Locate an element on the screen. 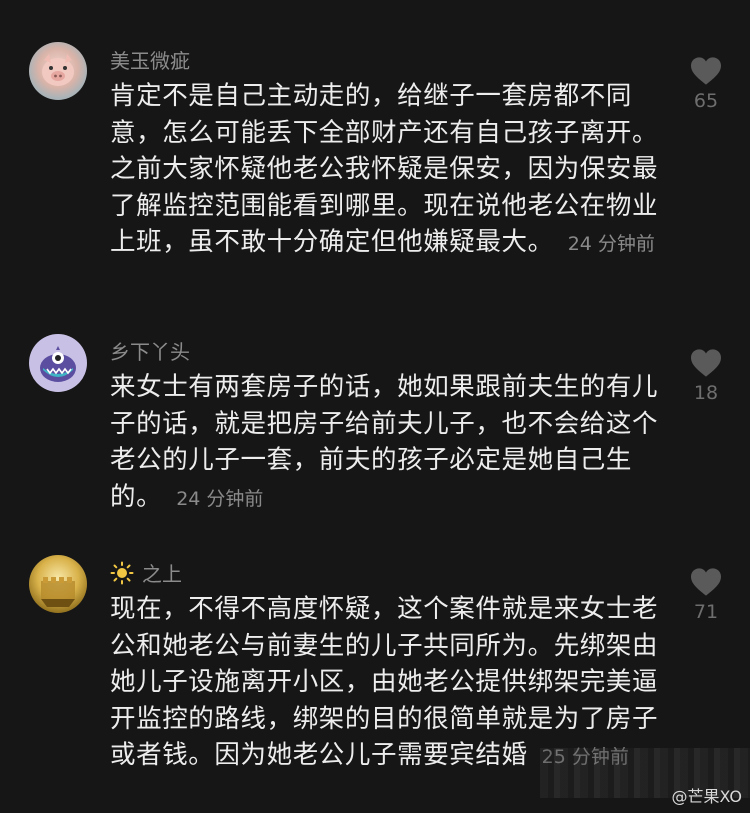 The width and height of the screenshot is (750, 813). cartoon-monster-avatar-icon is located at coordinates (58, 364).